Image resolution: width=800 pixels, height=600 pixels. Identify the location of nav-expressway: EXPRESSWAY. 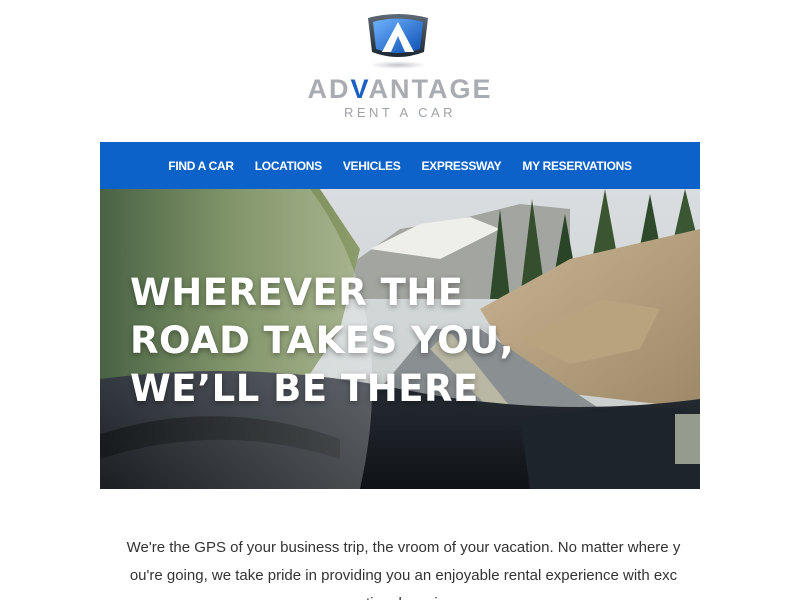
(461, 166).